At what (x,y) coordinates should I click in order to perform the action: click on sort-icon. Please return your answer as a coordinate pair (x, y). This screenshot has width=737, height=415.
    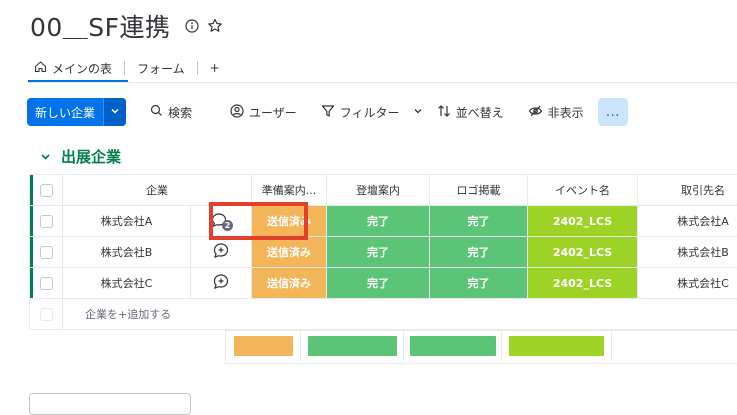
    Looking at the image, I should click on (444, 112).